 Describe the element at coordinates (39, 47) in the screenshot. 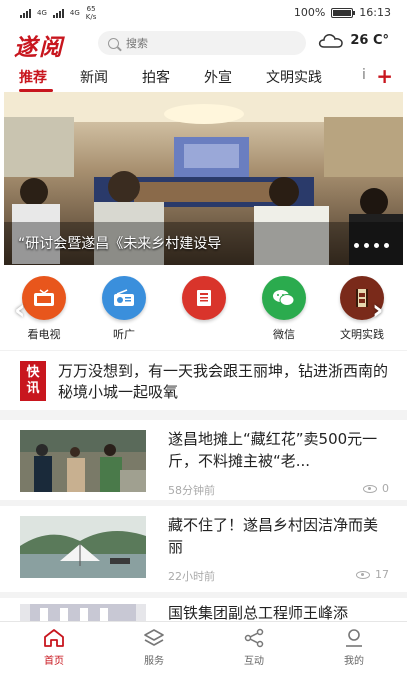

I see `app-logo: 遂阅` at that location.